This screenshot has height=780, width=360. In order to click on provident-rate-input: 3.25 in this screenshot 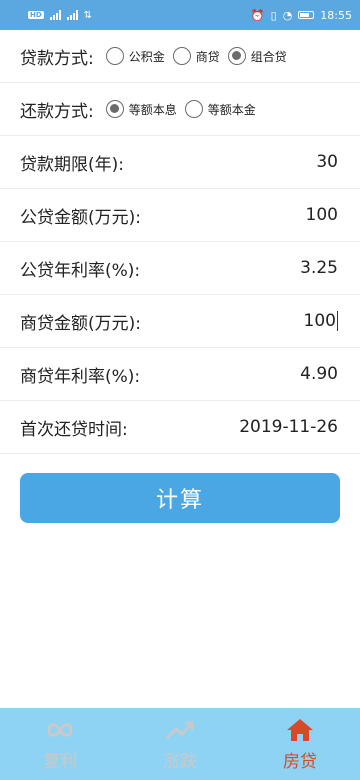, I will do `click(319, 268)`.